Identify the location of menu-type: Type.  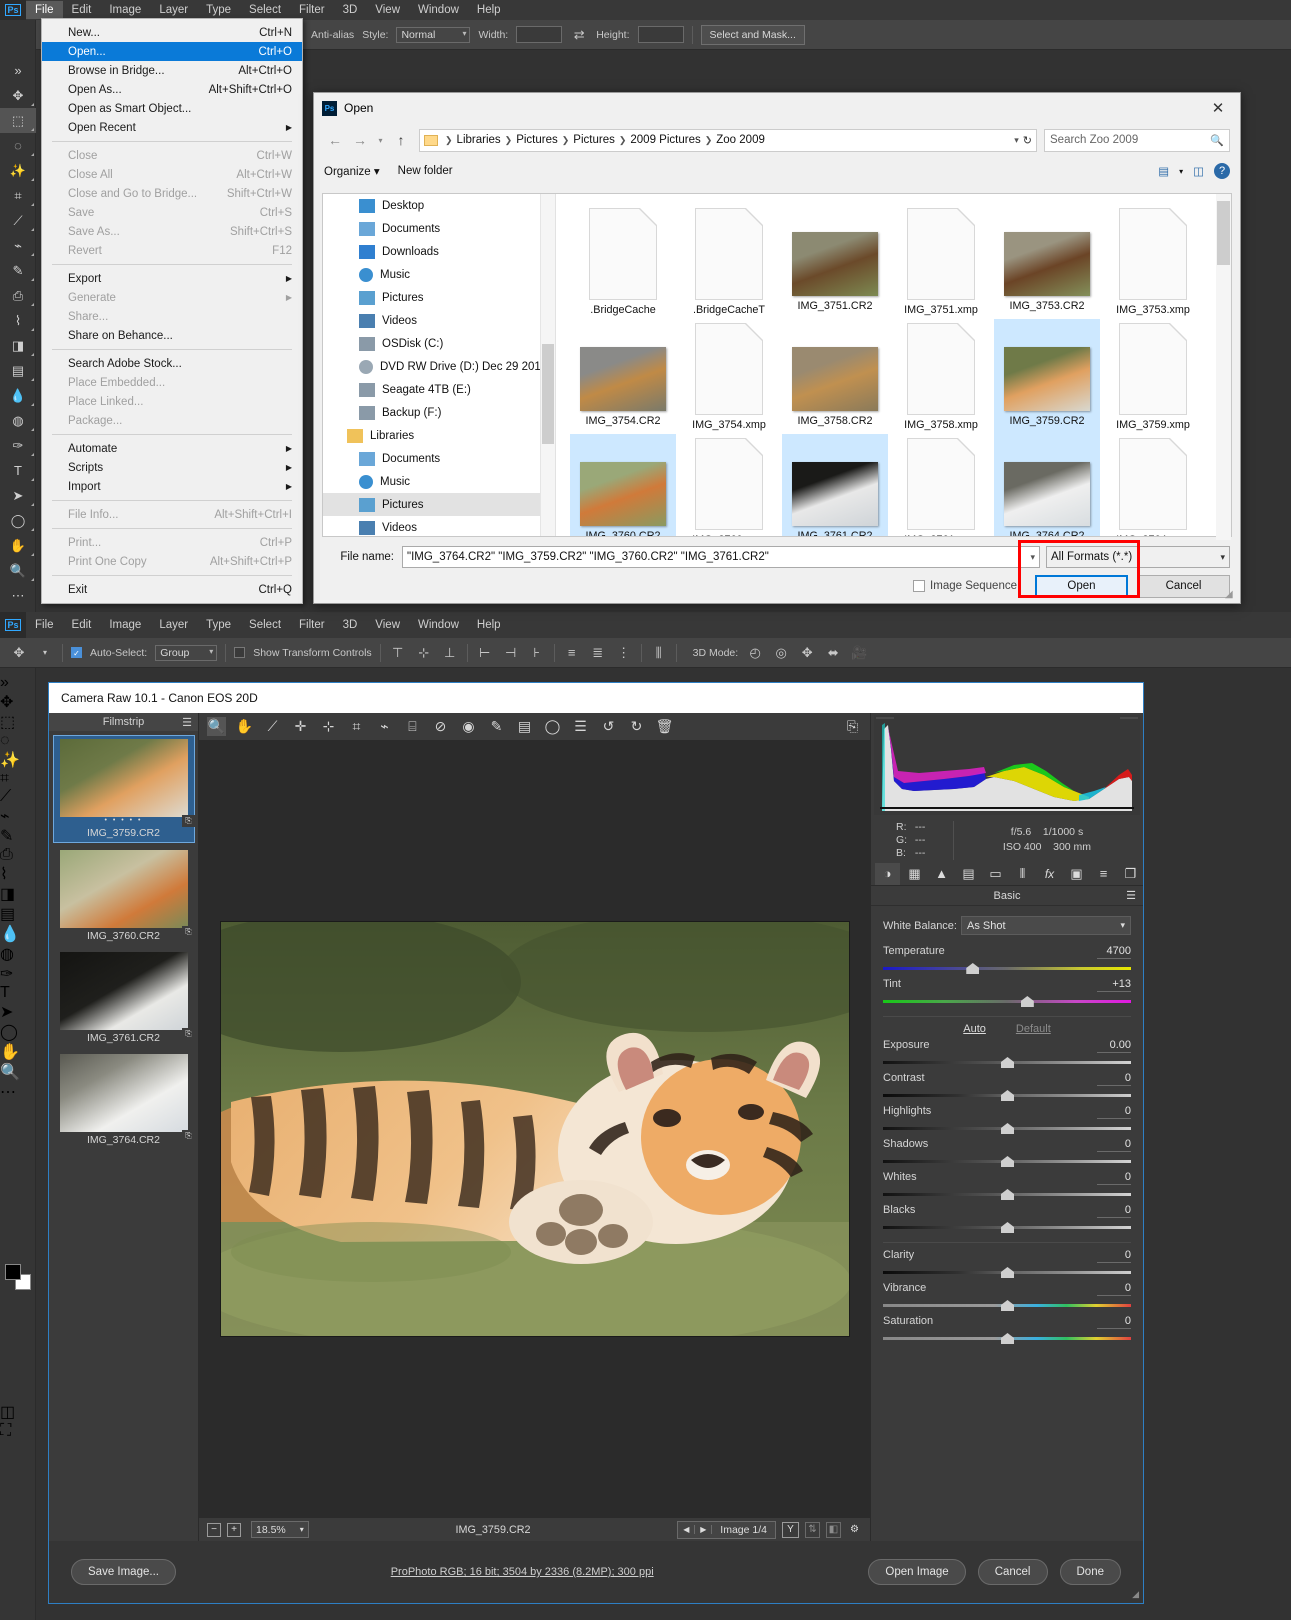
(218, 625).